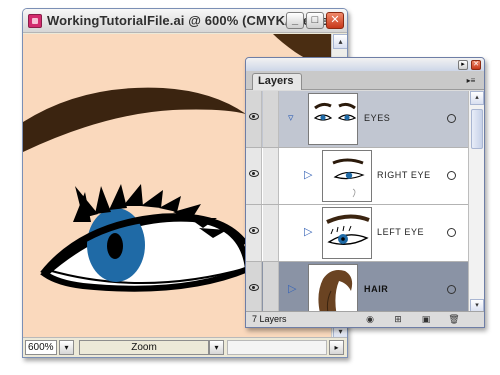  What do you see at coordinates (146, 253) in the screenshot?
I see `eye-white-shape` at bounding box center [146, 253].